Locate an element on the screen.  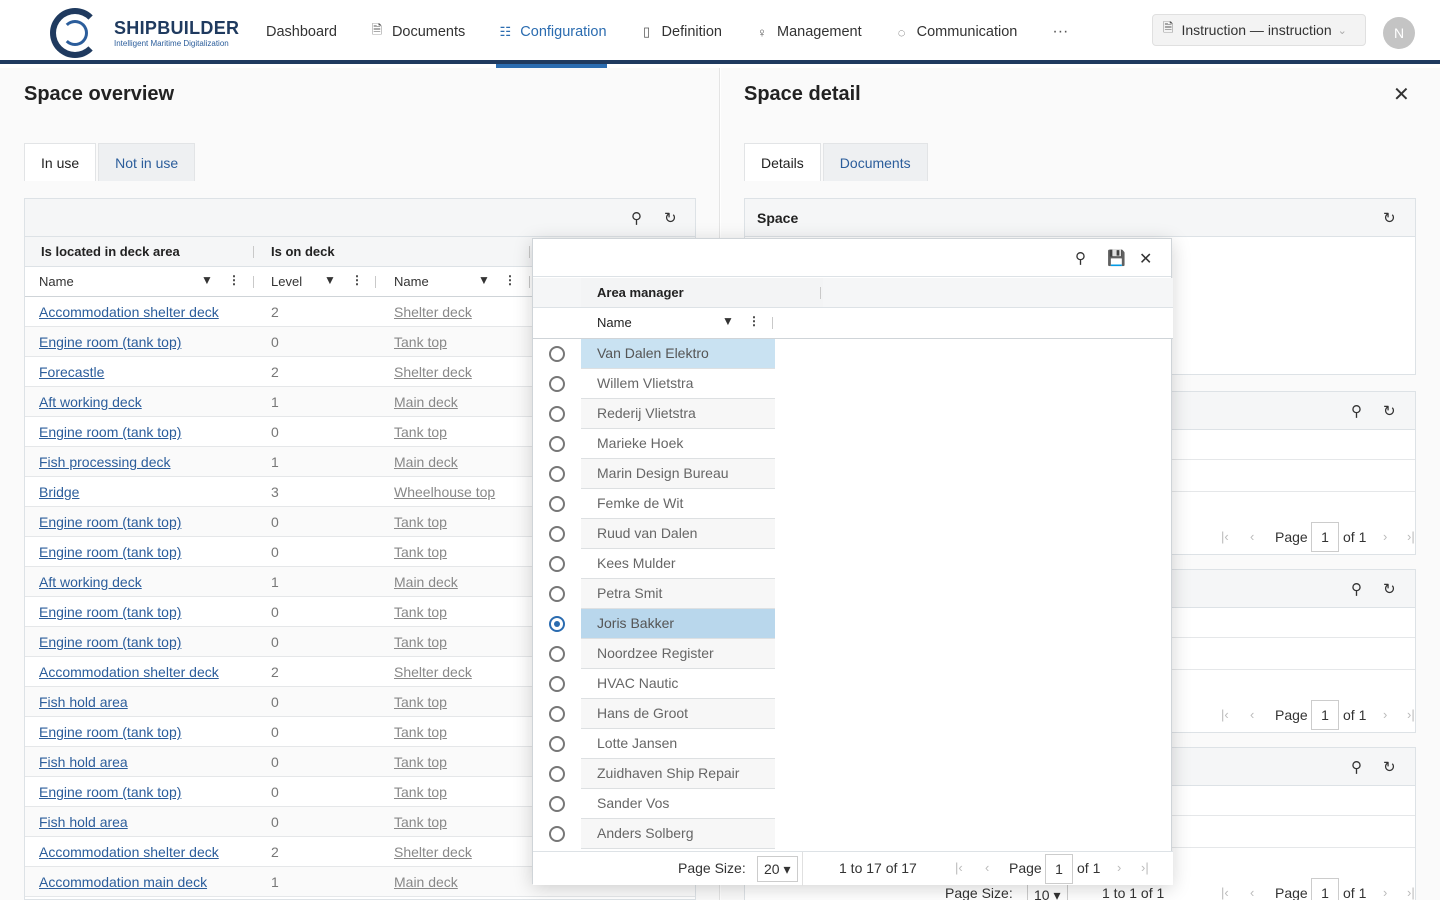
filter-icon: ▼ is located at coordinates (728, 321).